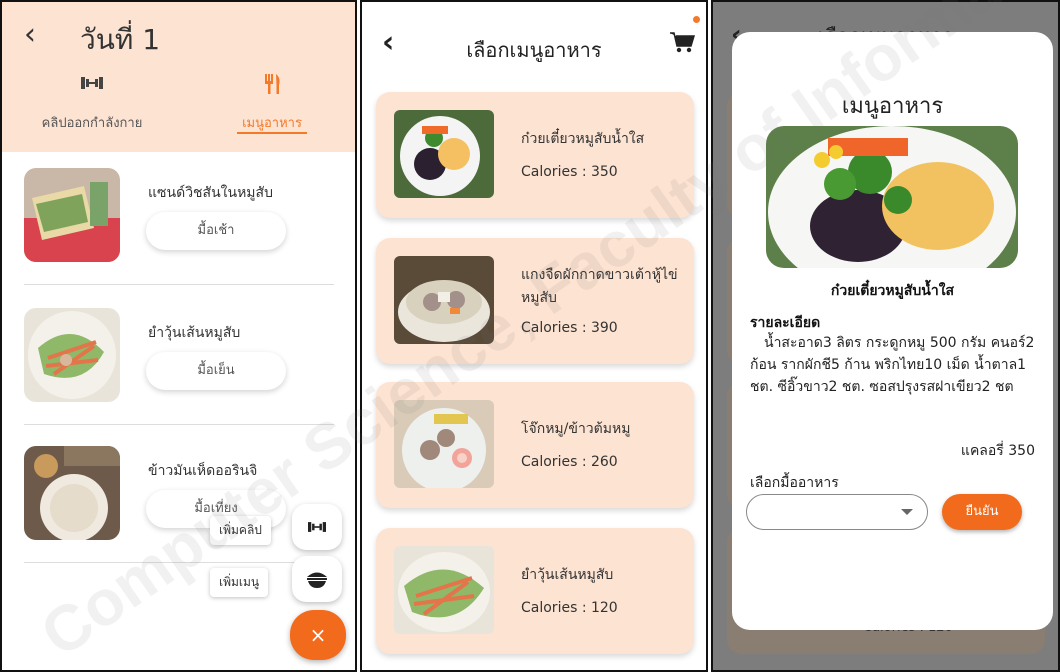 The height and width of the screenshot is (672, 1060). I want to click on fork-knife-icon, so click(272, 87).